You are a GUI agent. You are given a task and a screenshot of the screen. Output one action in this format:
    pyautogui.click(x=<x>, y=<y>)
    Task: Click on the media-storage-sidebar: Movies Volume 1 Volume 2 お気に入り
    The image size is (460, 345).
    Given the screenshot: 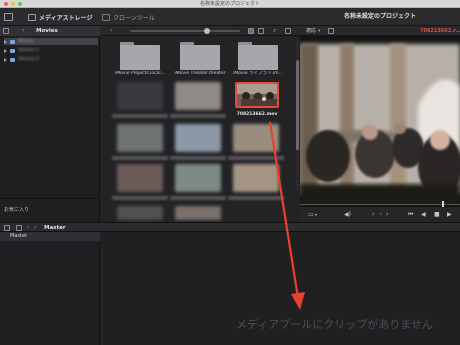 What is the action you would take?
    pyautogui.click(x=50, y=129)
    